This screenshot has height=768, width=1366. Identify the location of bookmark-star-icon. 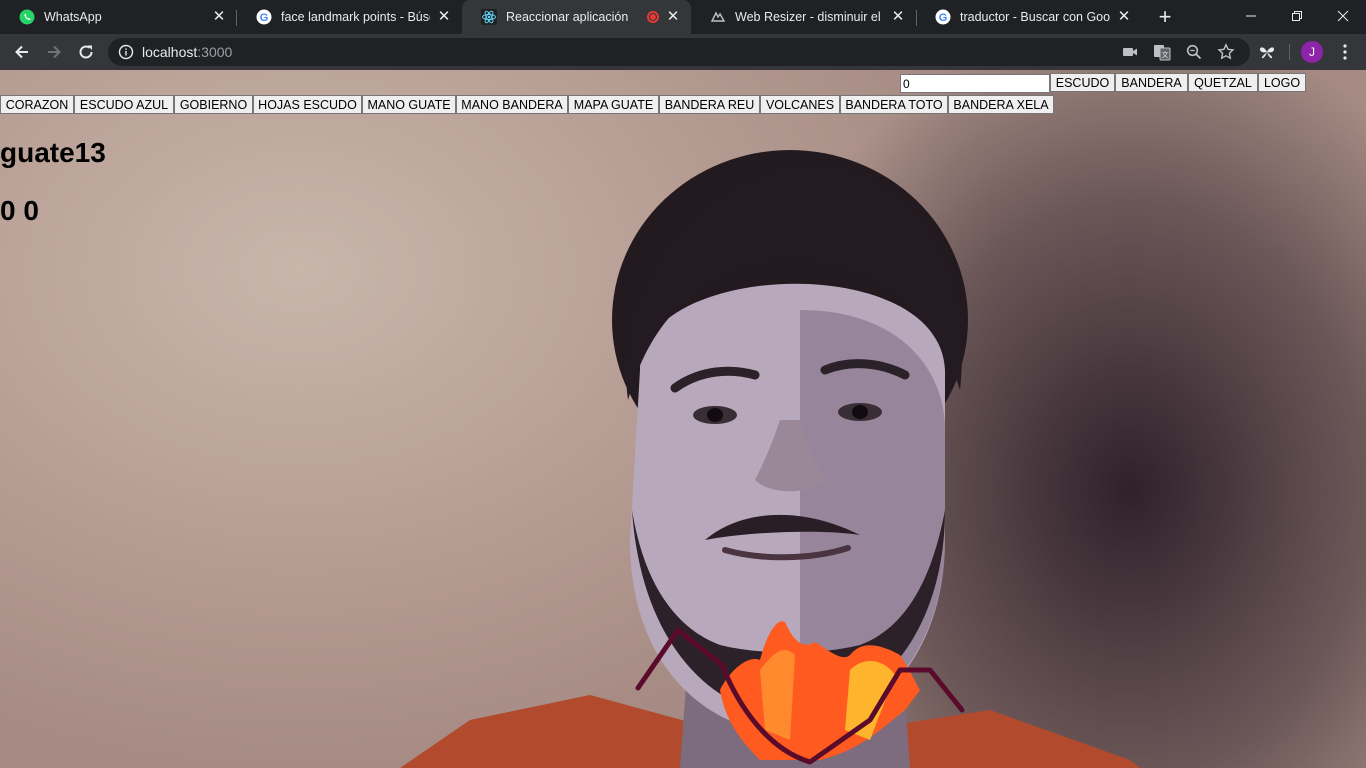
(1226, 52).